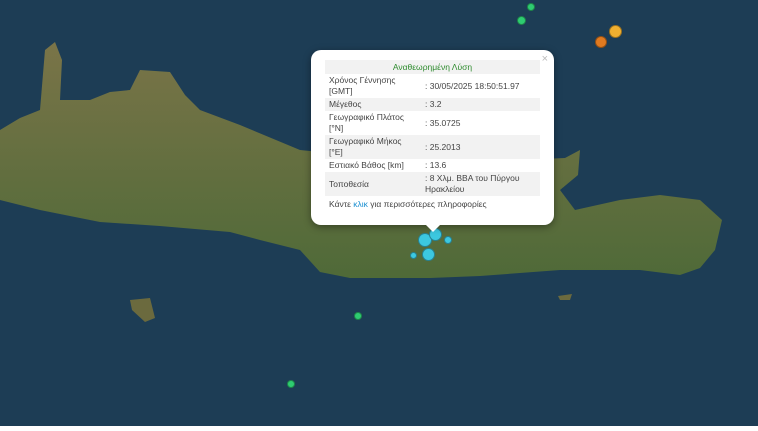  What do you see at coordinates (362, 85) in the screenshot?
I see `row-label: Χρόνος Γέννησης [GMT]` at bounding box center [362, 85].